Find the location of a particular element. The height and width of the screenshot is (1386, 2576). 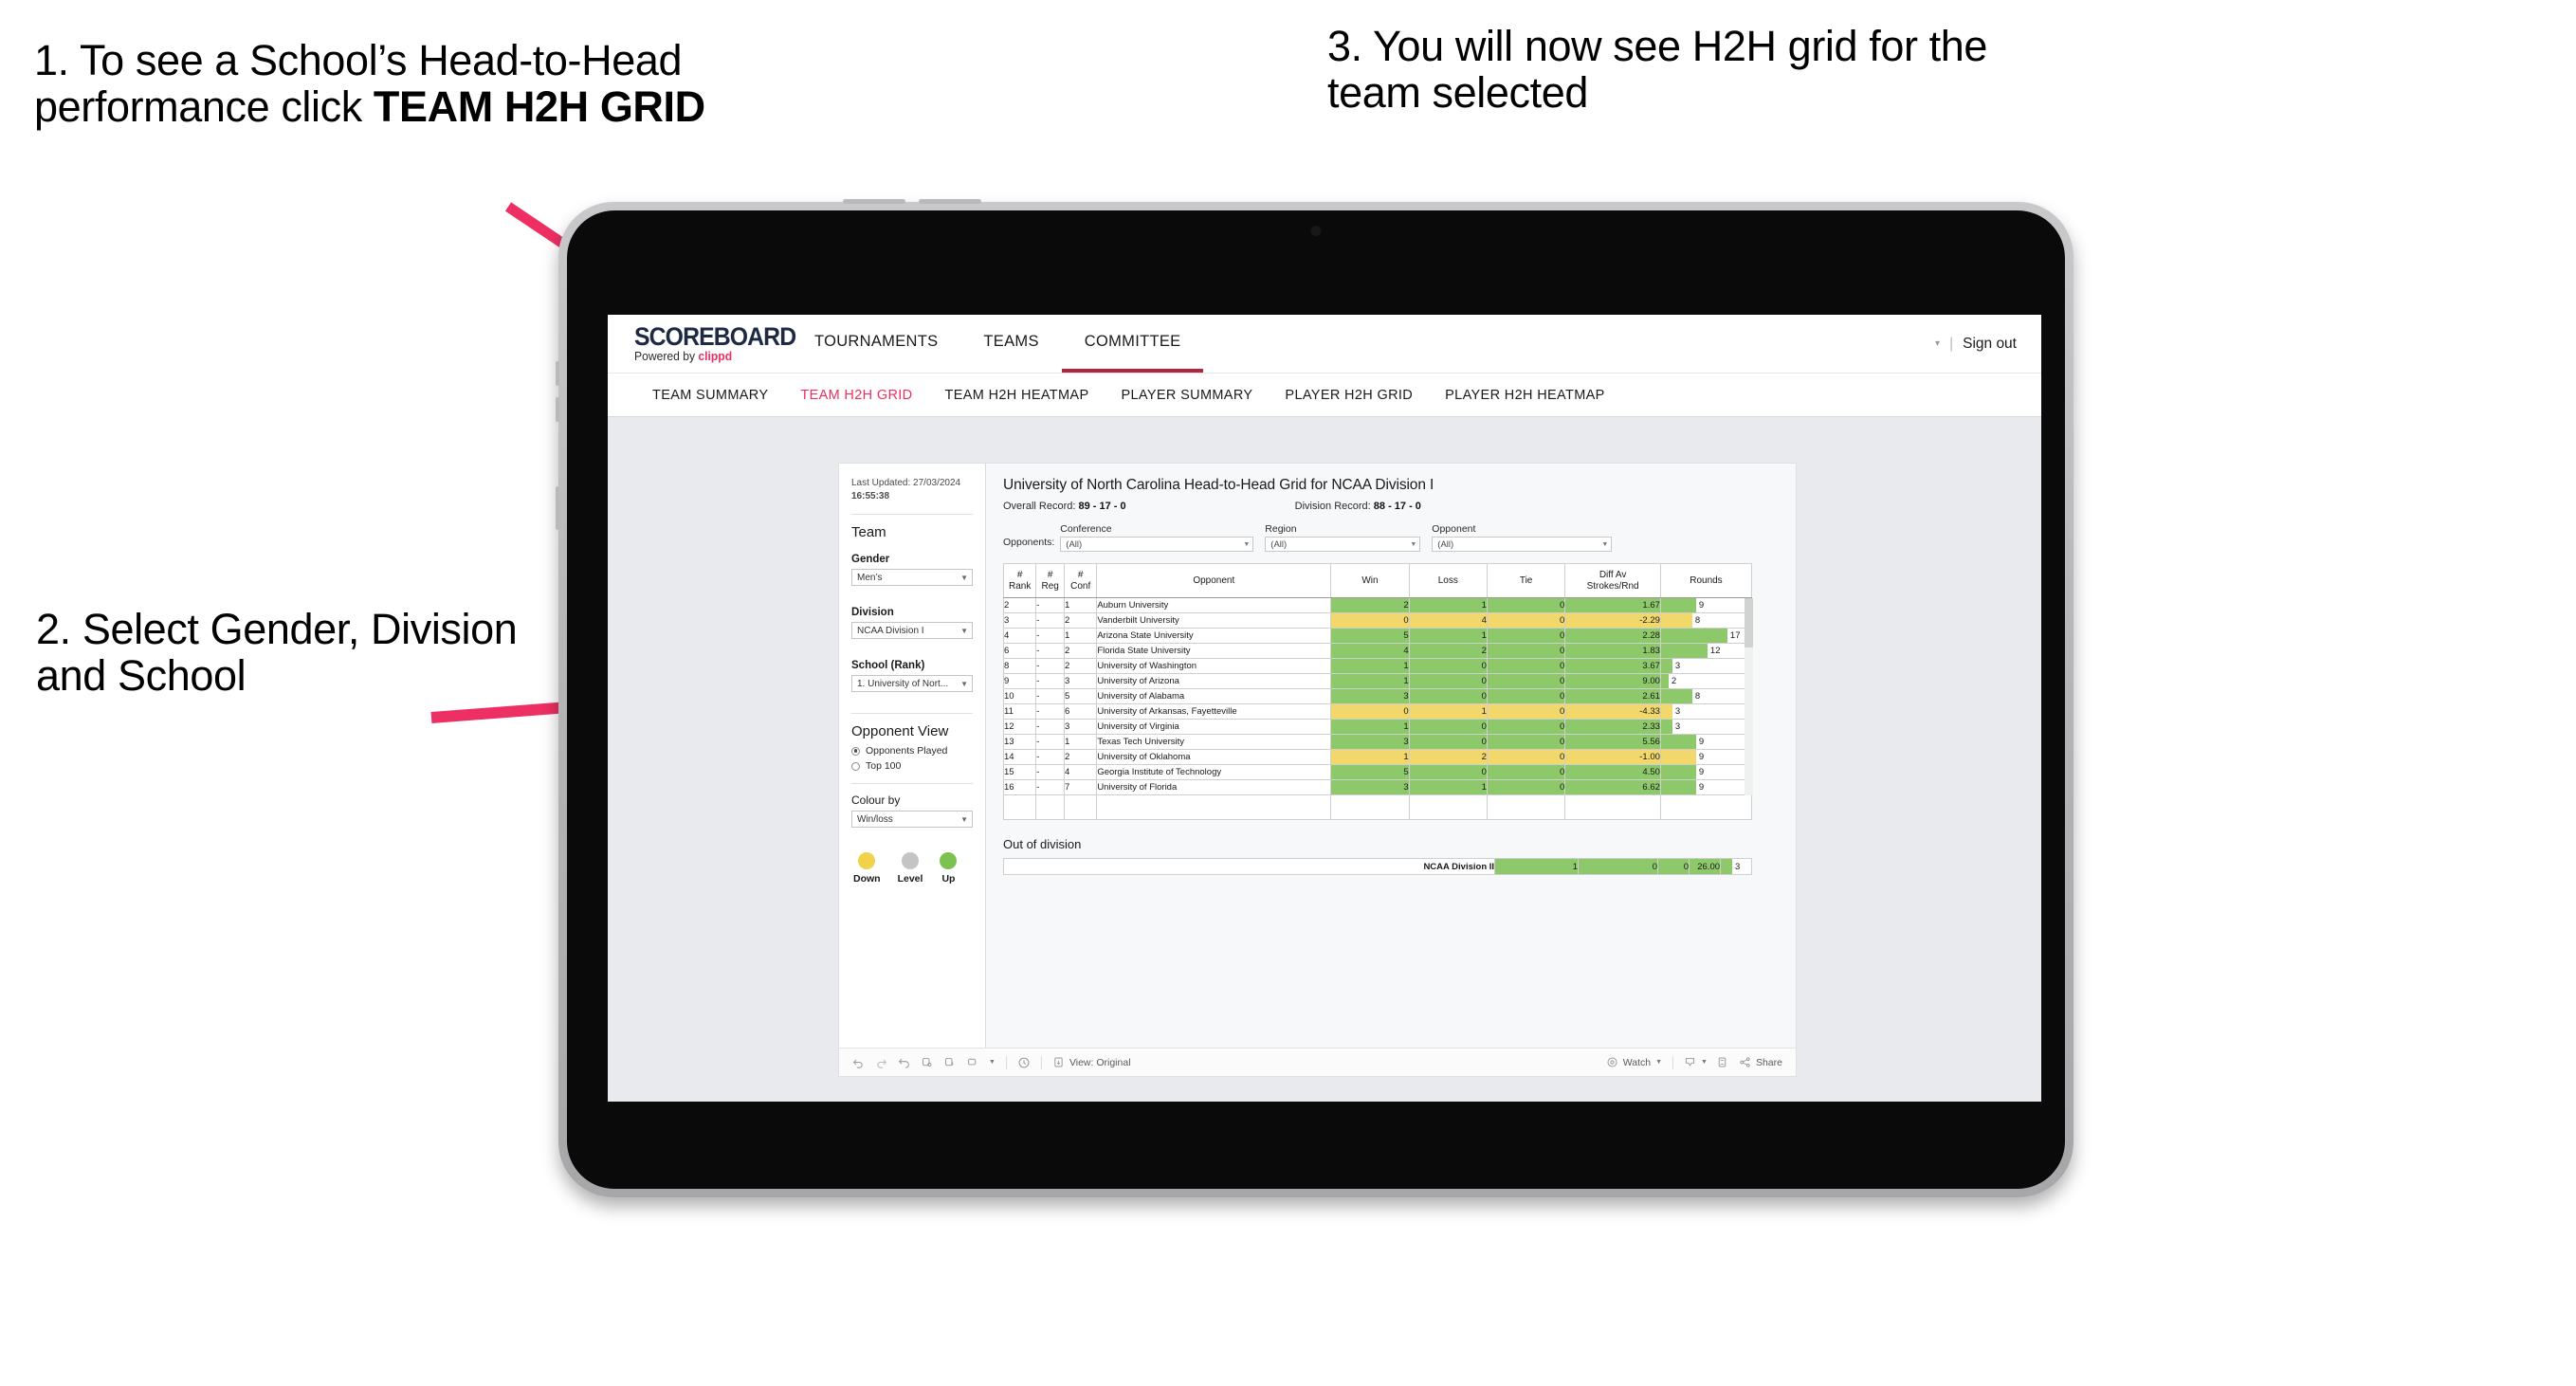

opponents-filter-label: Opponents: is located at coordinates (1029, 543).